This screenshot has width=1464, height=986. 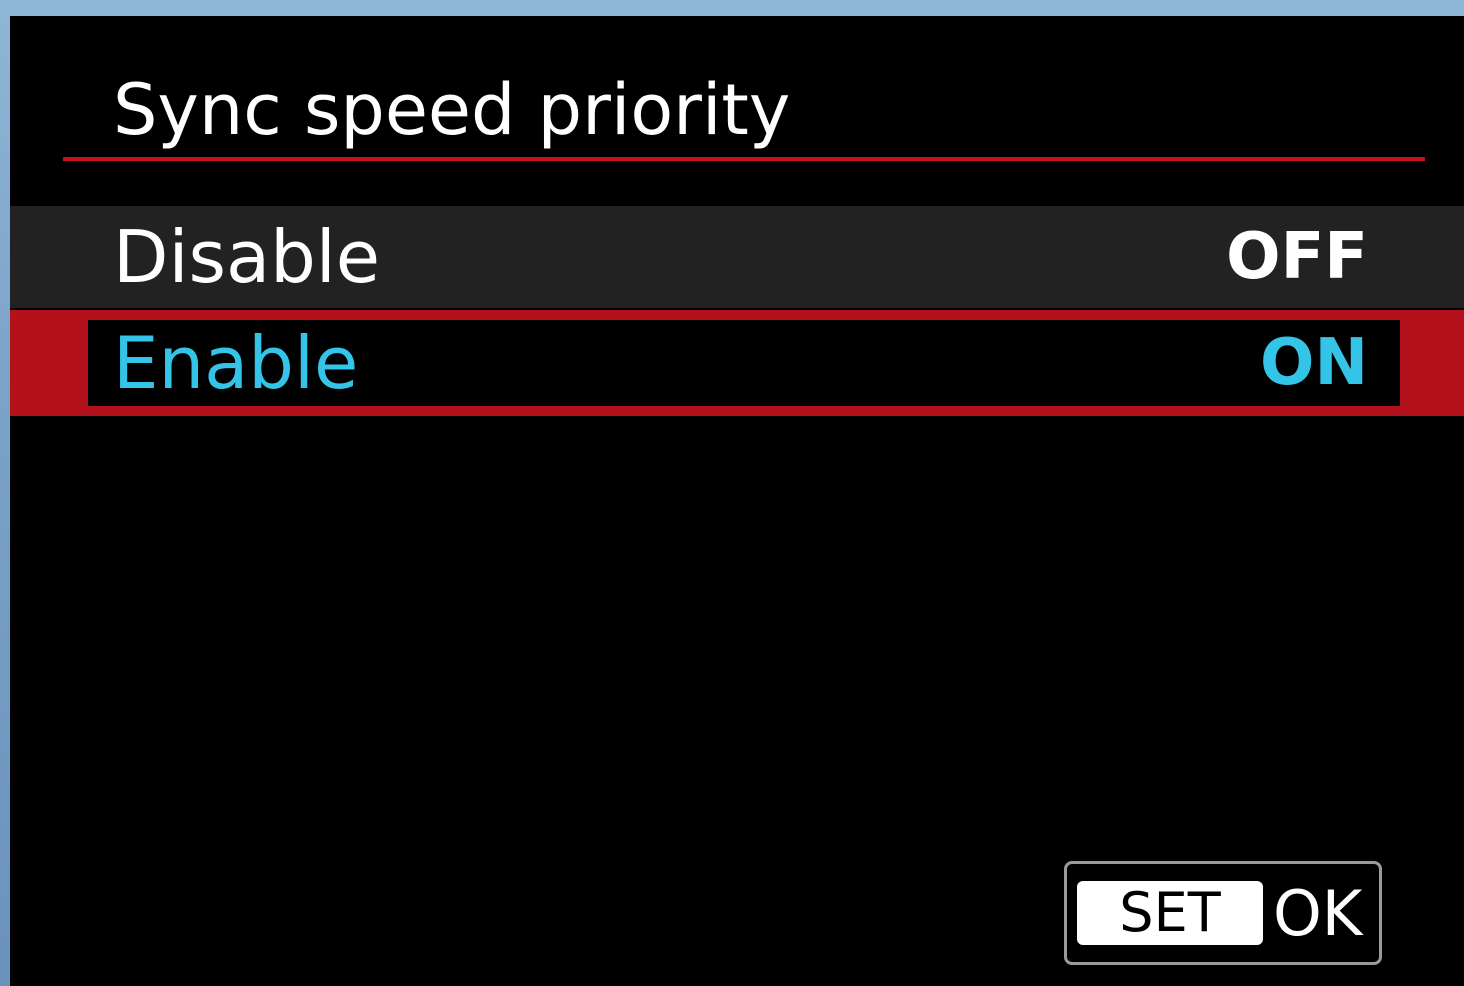 What do you see at coordinates (744, 159) in the screenshot?
I see `title-divider` at bounding box center [744, 159].